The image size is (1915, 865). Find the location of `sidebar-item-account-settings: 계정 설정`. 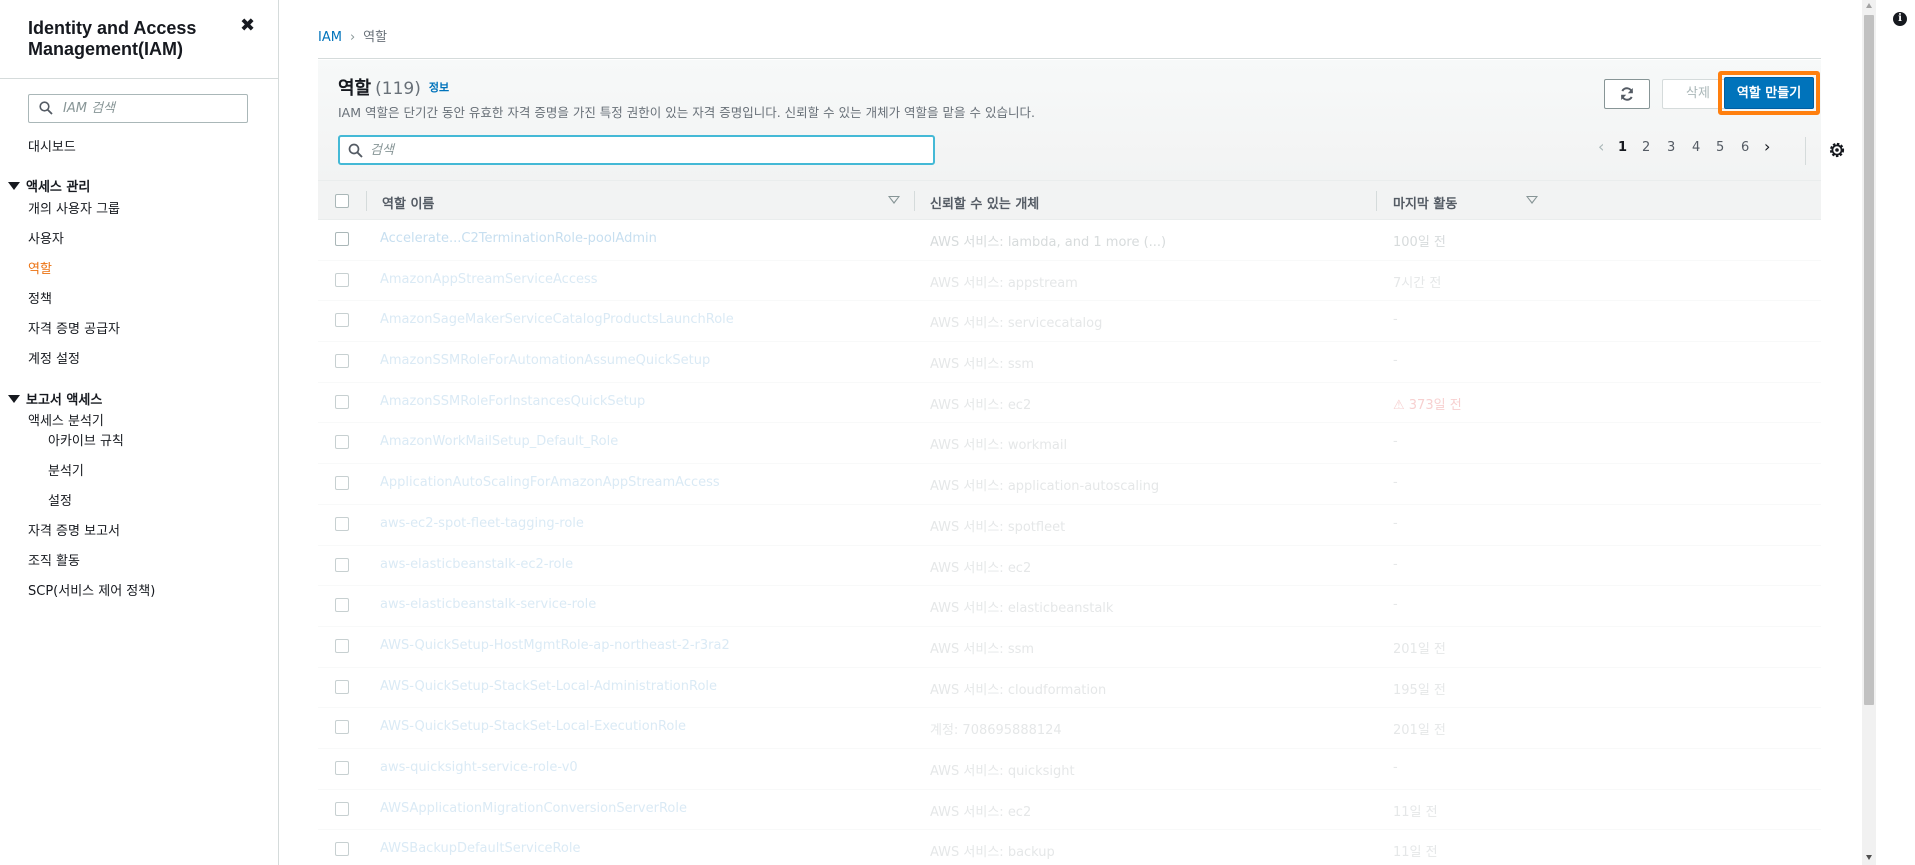

sidebar-item-account-settings: 계정 설정 is located at coordinates (54, 357).